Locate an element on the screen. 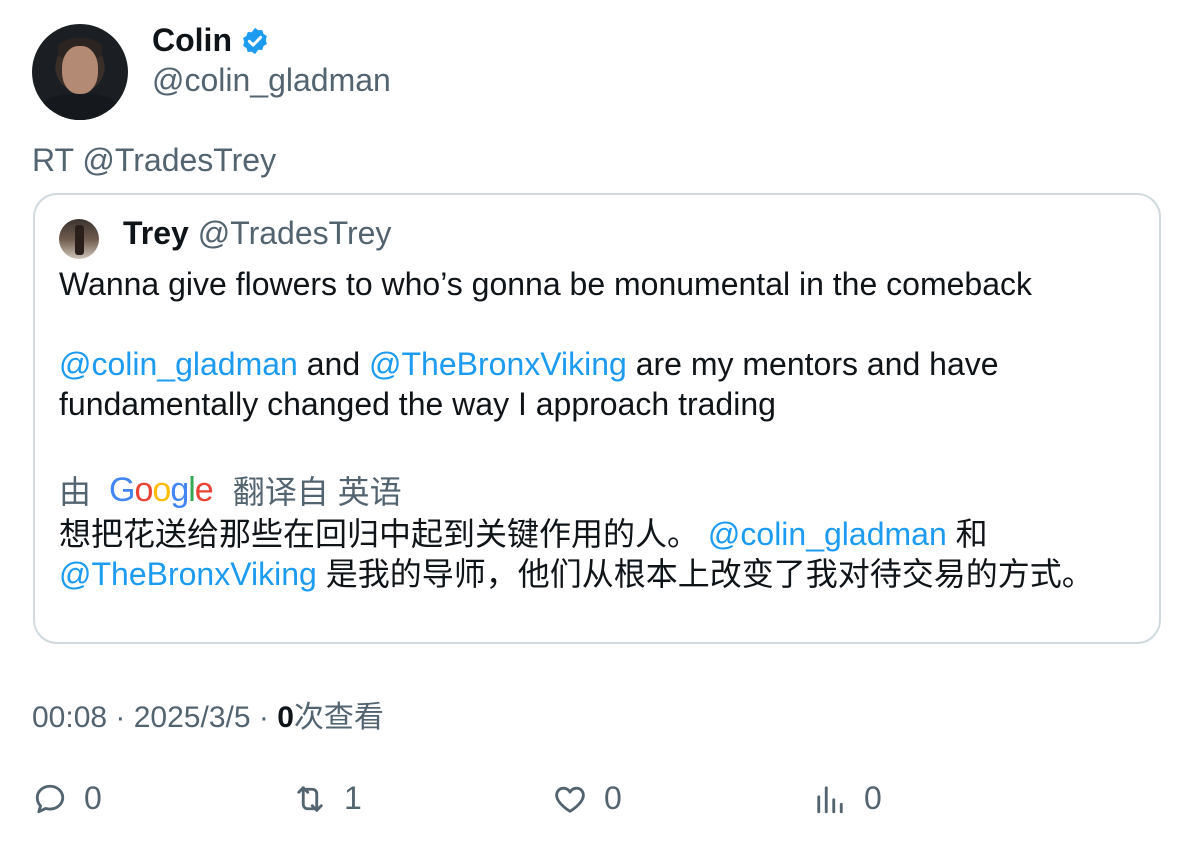 The width and height of the screenshot is (1196, 846). translated-and-text: 和 is located at coordinates (967, 534).